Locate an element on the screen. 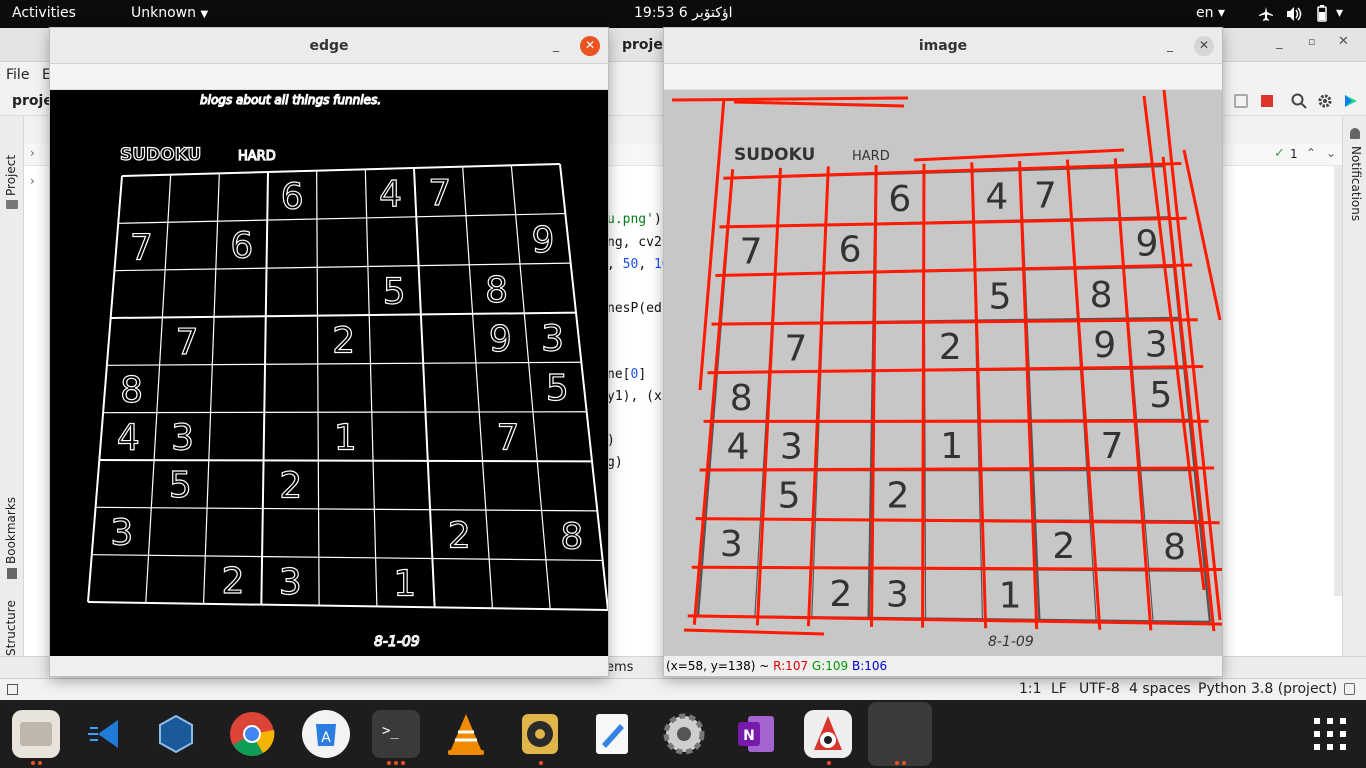  lock-icon is located at coordinates (1349, 689).